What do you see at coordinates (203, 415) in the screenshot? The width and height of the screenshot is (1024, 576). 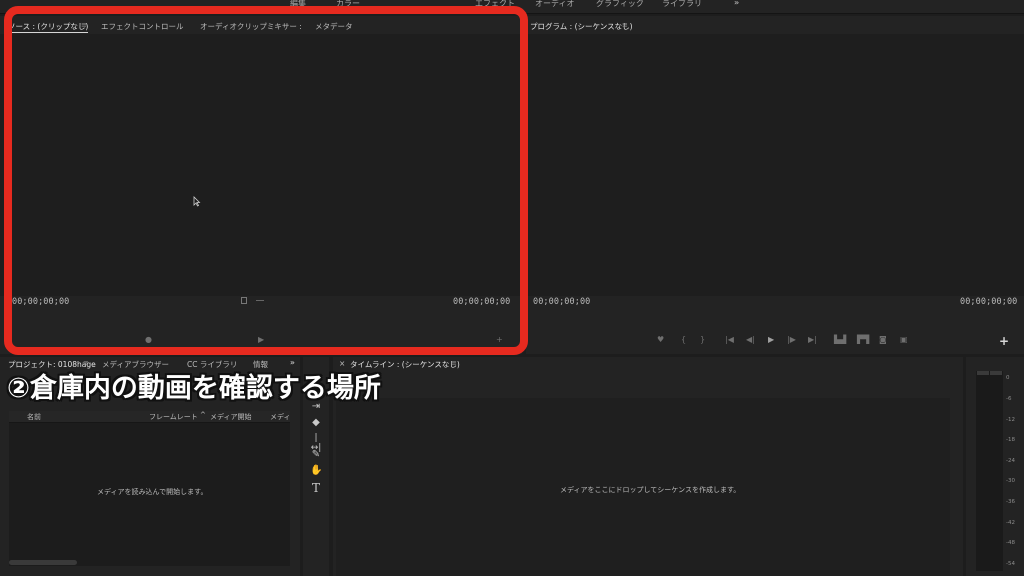 I see `sort-arrow-icon: ^` at bounding box center [203, 415].